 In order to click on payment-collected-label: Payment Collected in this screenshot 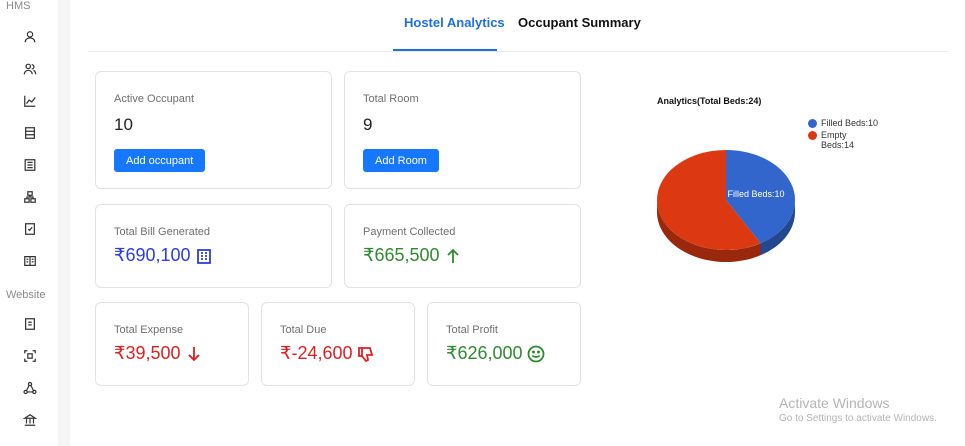, I will do `click(409, 232)`.